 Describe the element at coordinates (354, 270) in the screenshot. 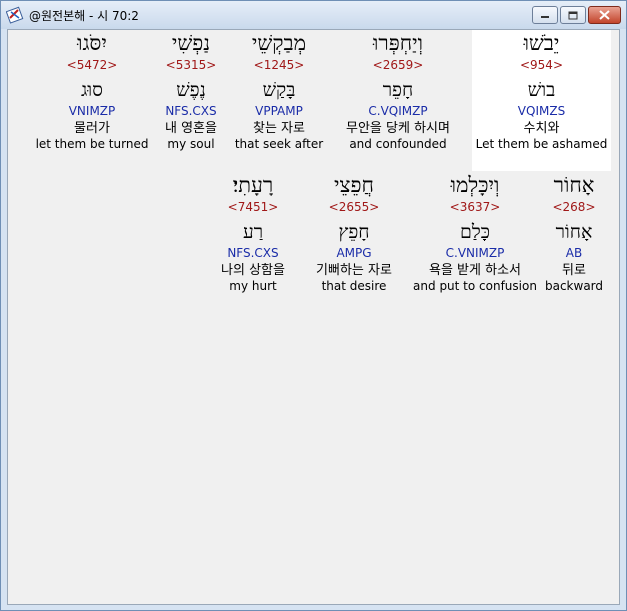

I see `korean-gloss: 기뻐하는 자로` at that location.